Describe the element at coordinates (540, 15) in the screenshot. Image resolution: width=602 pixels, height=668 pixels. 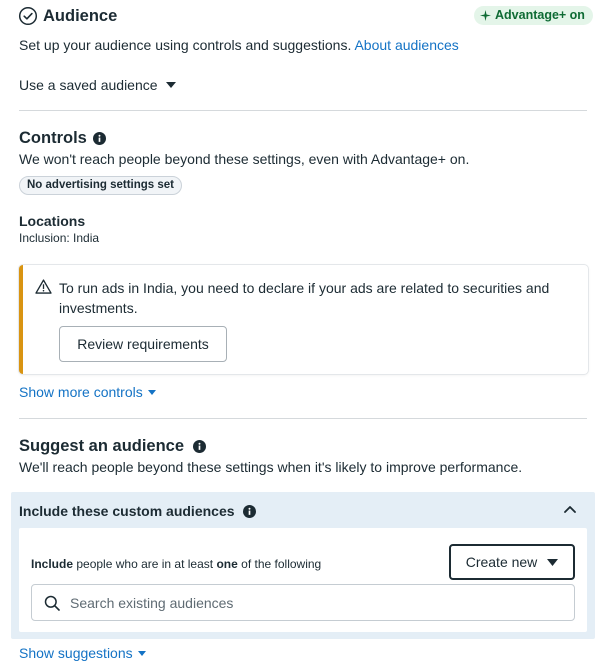
I see `advantage-badge-label: Advantage+ on` at that location.